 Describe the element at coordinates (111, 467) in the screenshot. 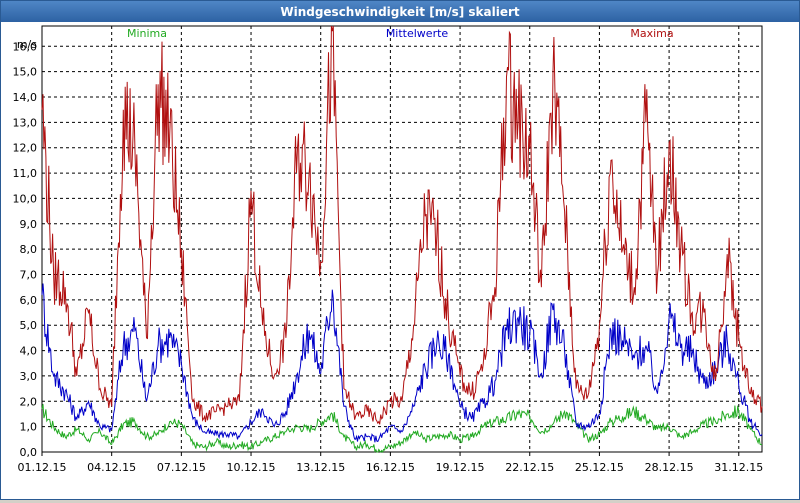

I see `x-tick-label: 04.12.15` at that location.